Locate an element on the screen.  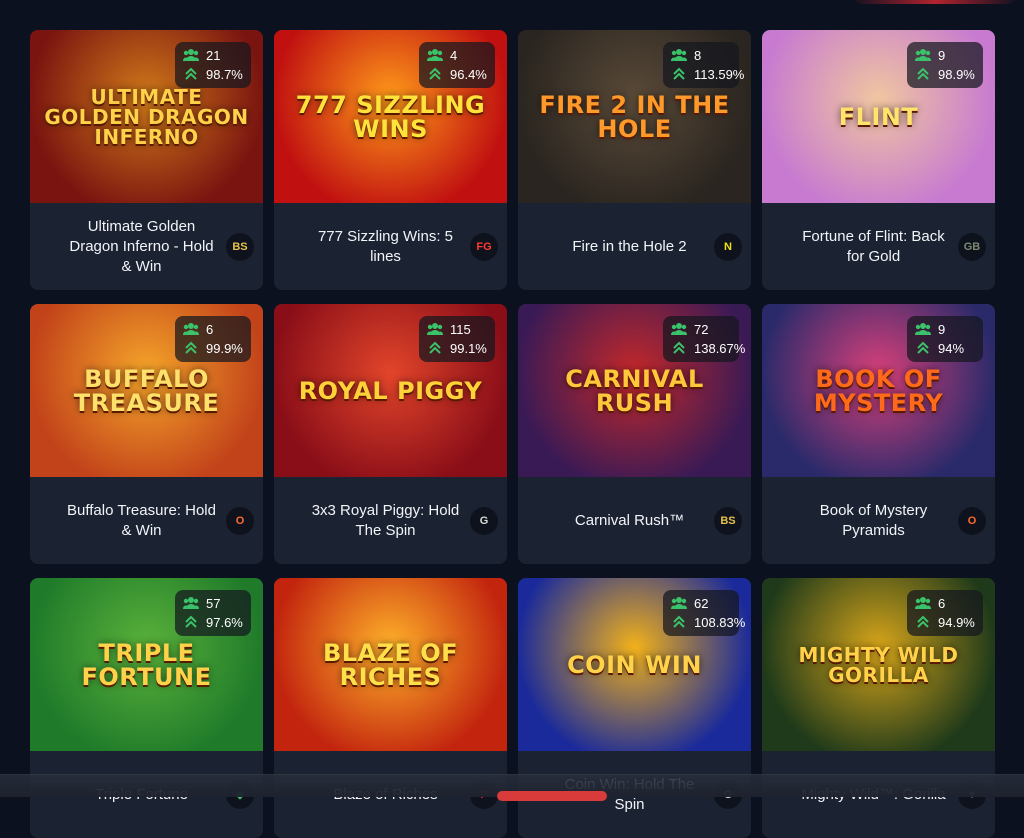
rtp-value: 98.9% is located at coordinates (956, 74).